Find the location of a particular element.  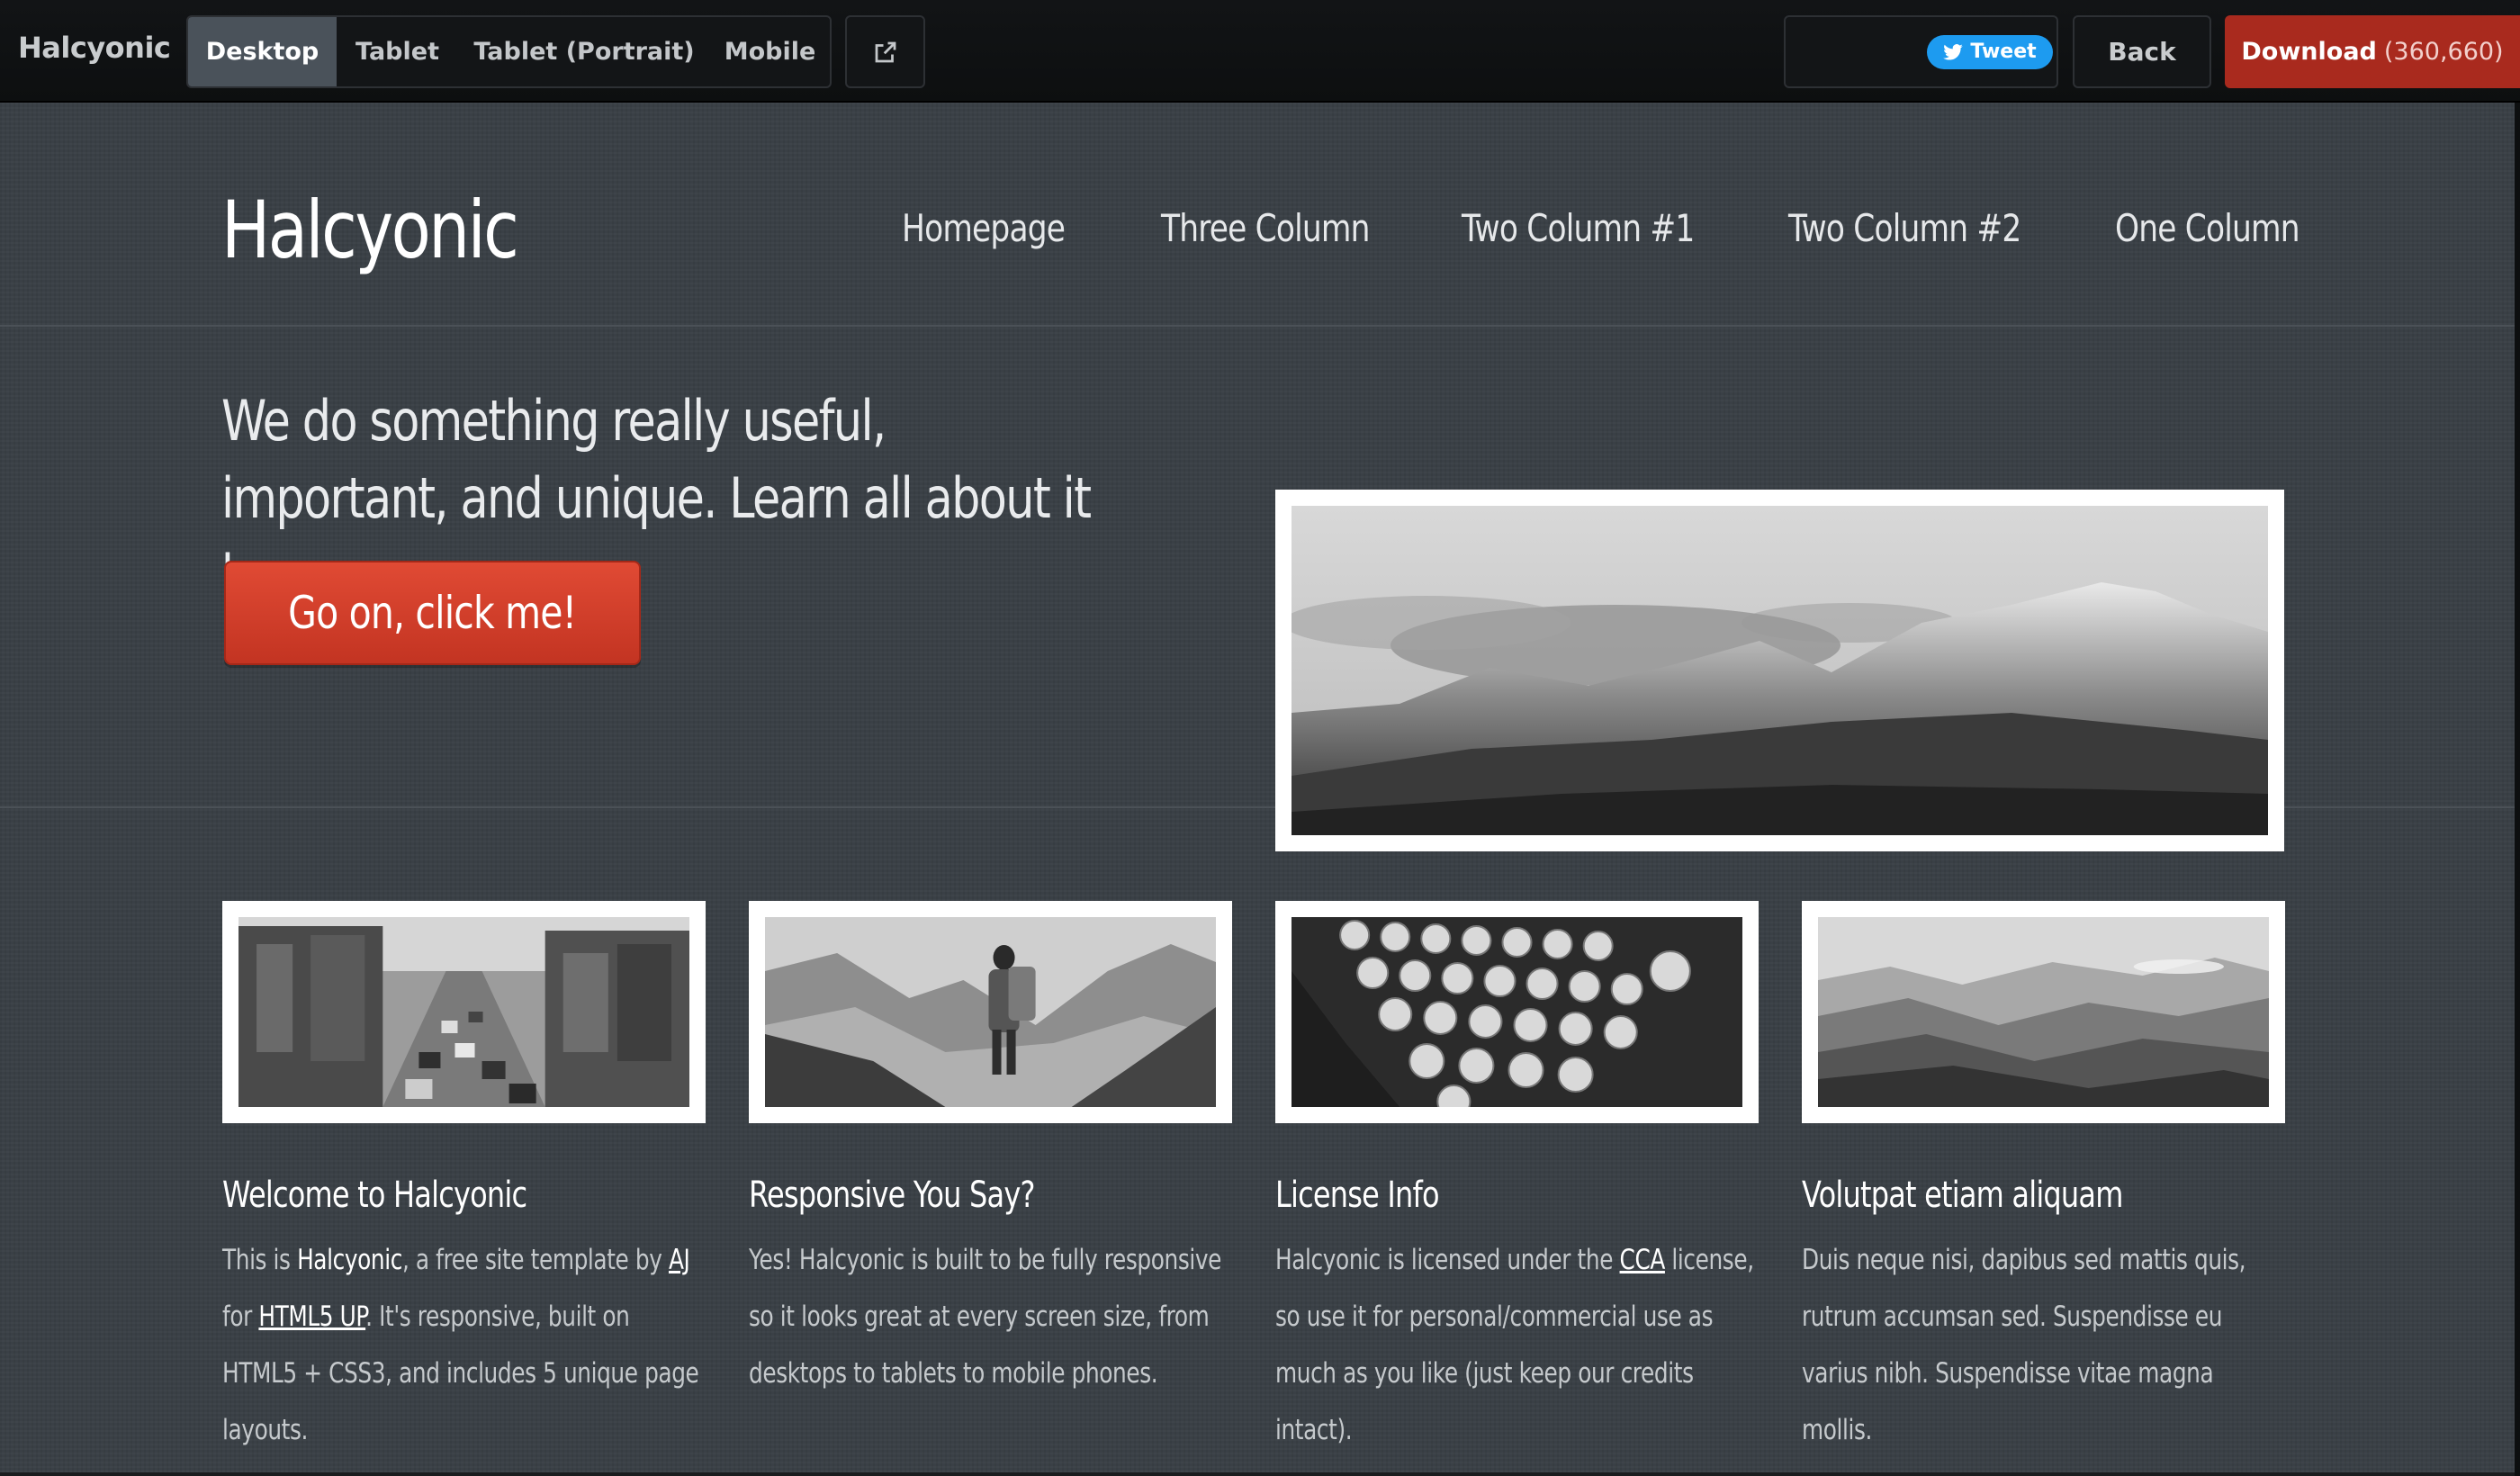

body-text: Halcyonic is licensed under the is located at coordinates (1448, 1260).